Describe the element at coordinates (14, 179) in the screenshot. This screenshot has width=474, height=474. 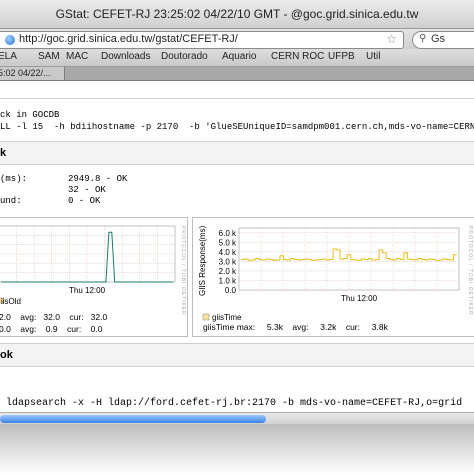
I see `metric-label-1: (ms):` at that location.